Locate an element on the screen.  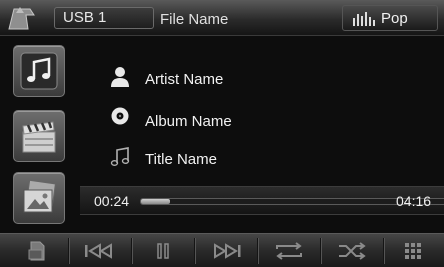
menu-icon is located at coordinates (36, 251).